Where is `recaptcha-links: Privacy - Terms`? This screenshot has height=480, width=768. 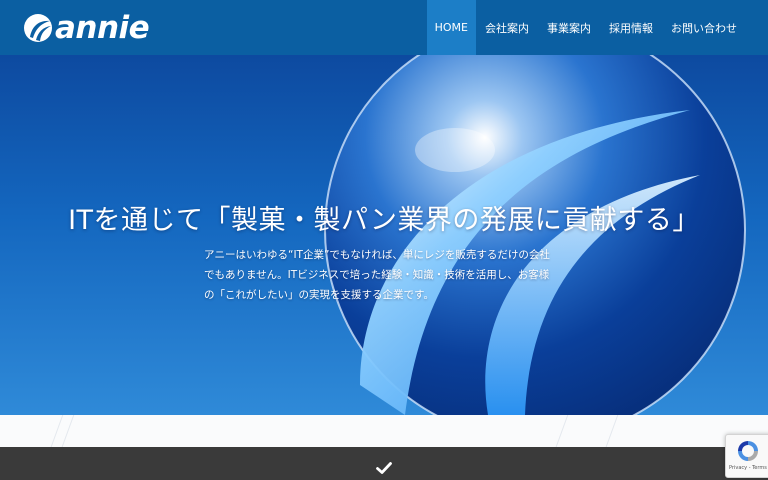 recaptcha-links: Privacy - Terms is located at coordinates (748, 468).